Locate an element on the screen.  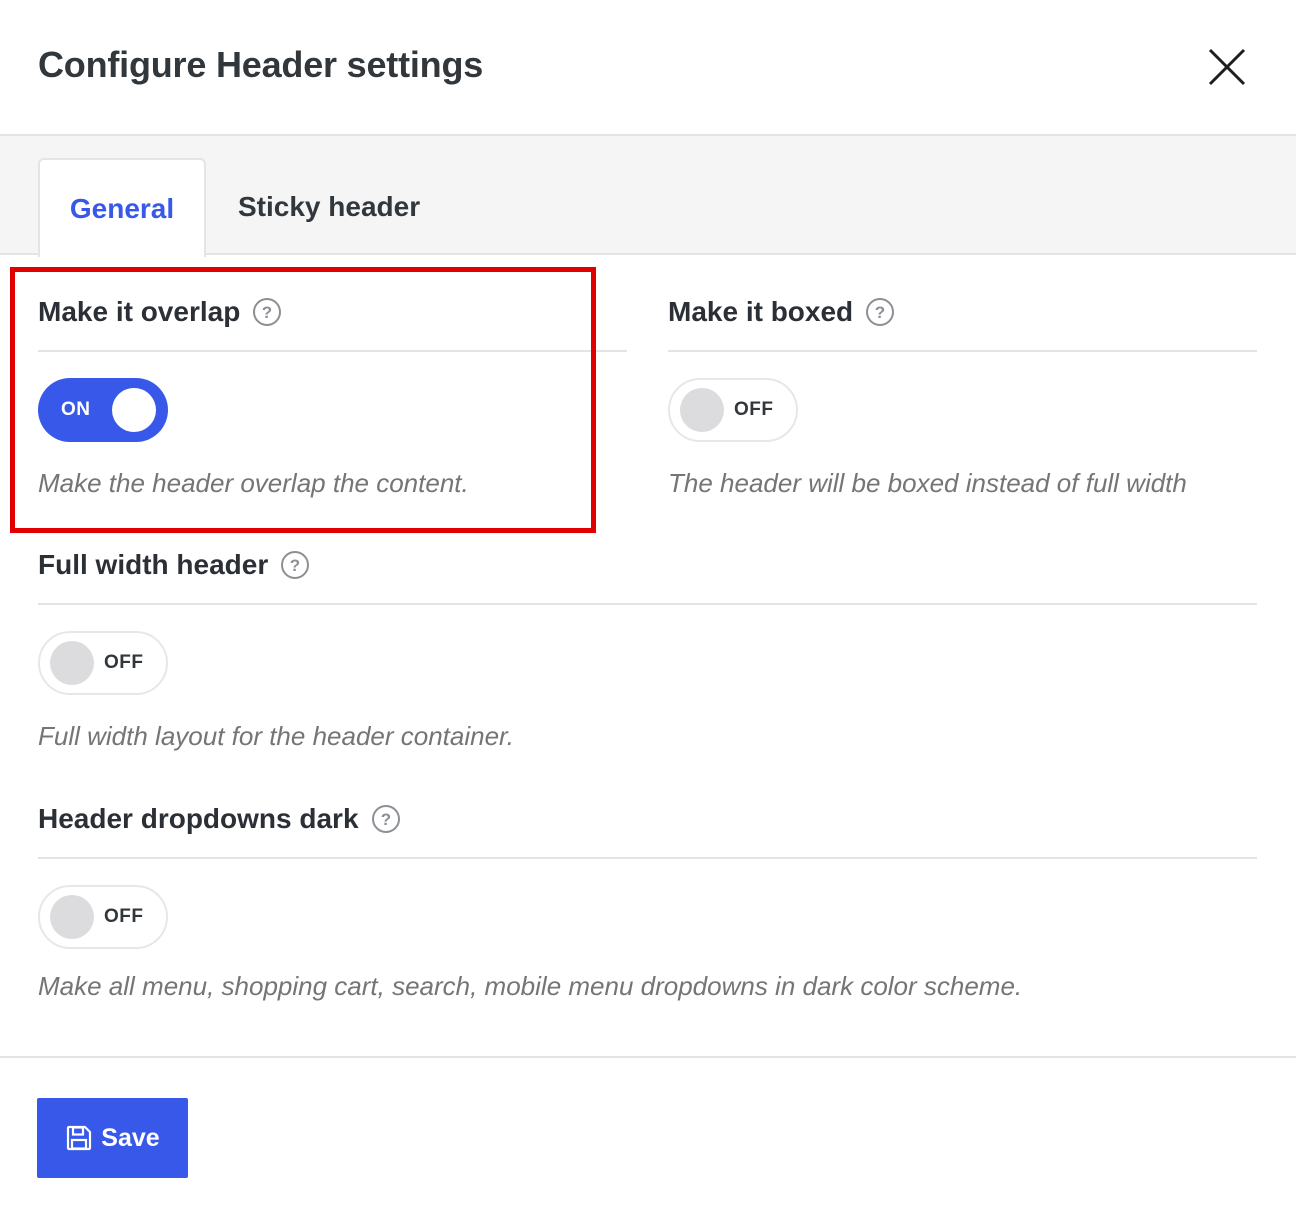
save-button: Save is located at coordinates (112, 1138).